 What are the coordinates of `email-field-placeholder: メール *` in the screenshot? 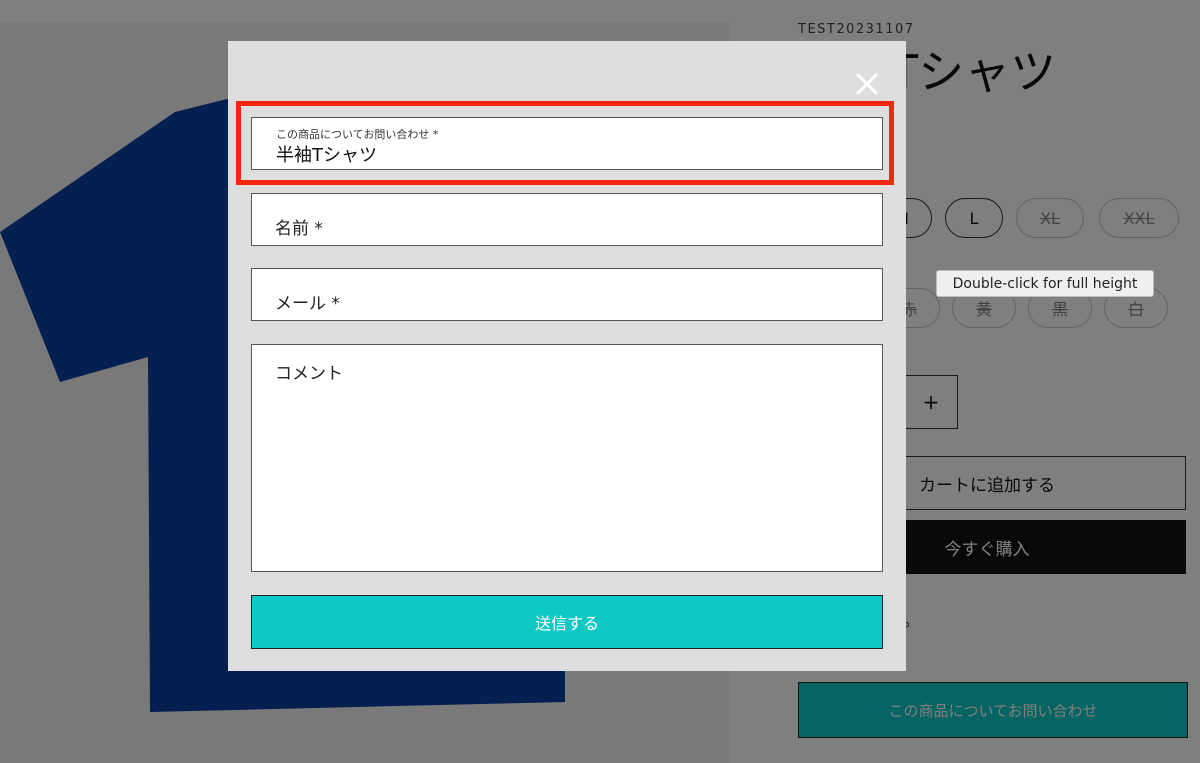 It's located at (307, 304).